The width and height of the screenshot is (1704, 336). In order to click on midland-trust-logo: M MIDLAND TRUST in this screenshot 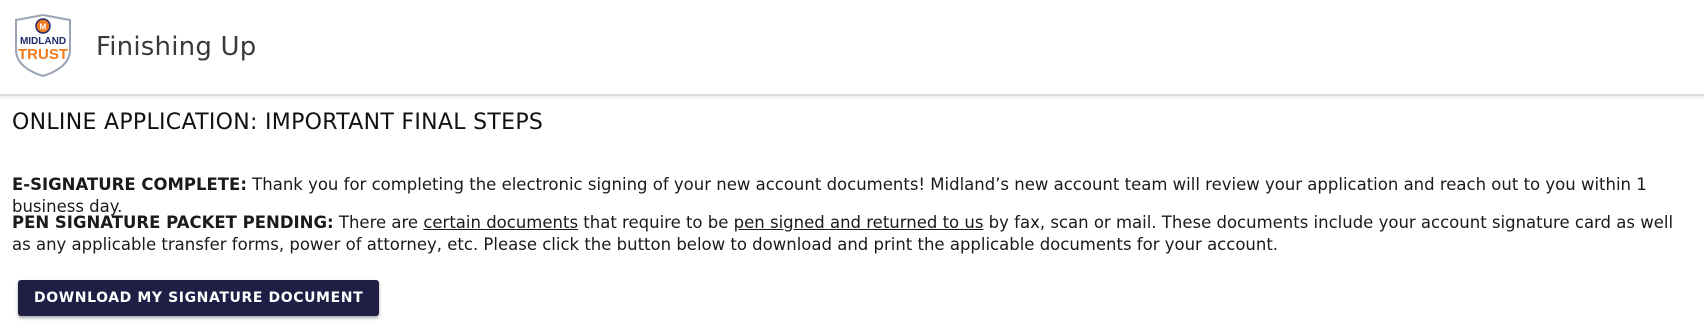, I will do `click(43, 45)`.